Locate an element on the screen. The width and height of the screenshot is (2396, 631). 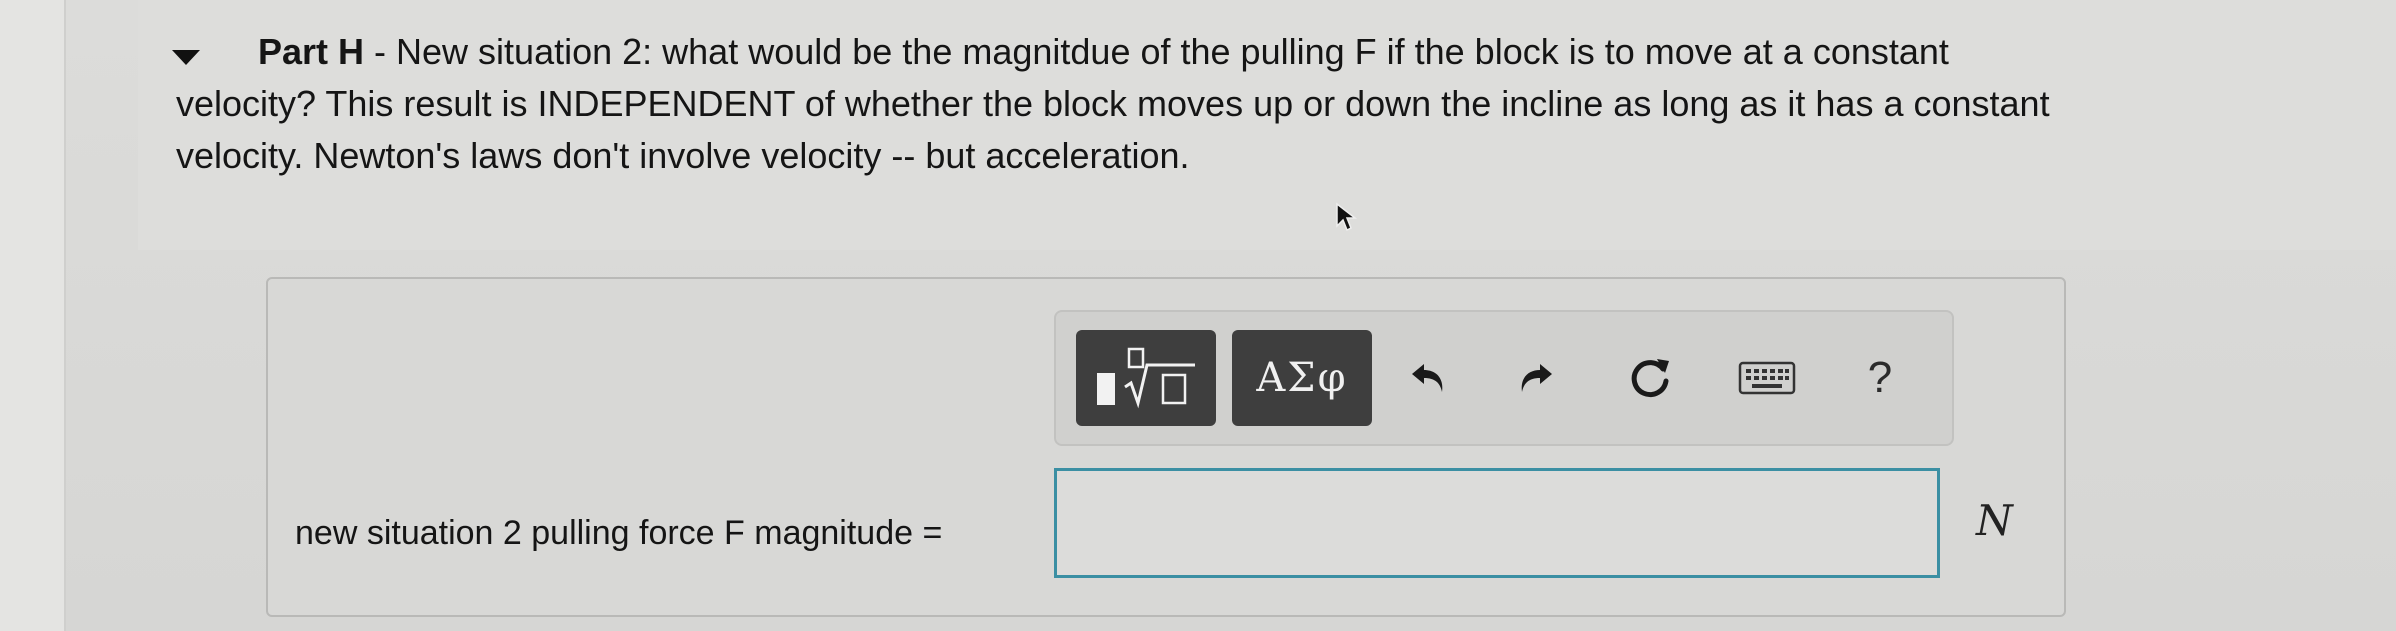
templates-button is located at coordinates (1146, 378).